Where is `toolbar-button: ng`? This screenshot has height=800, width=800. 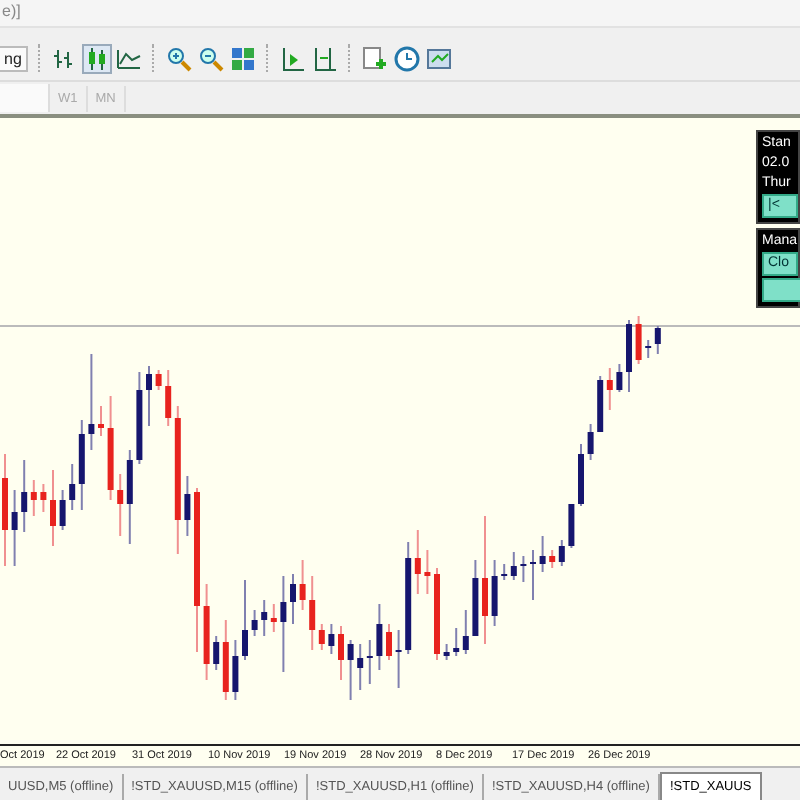 toolbar-button: ng is located at coordinates (14, 58).